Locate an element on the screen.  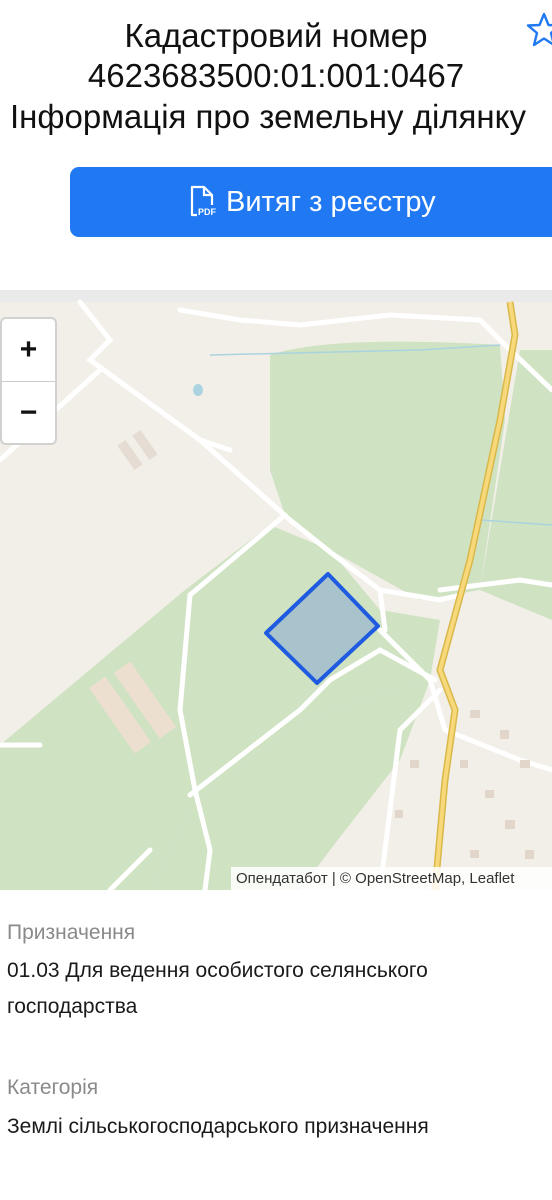
pdf-file-icon: PDF is located at coordinates (204, 201).